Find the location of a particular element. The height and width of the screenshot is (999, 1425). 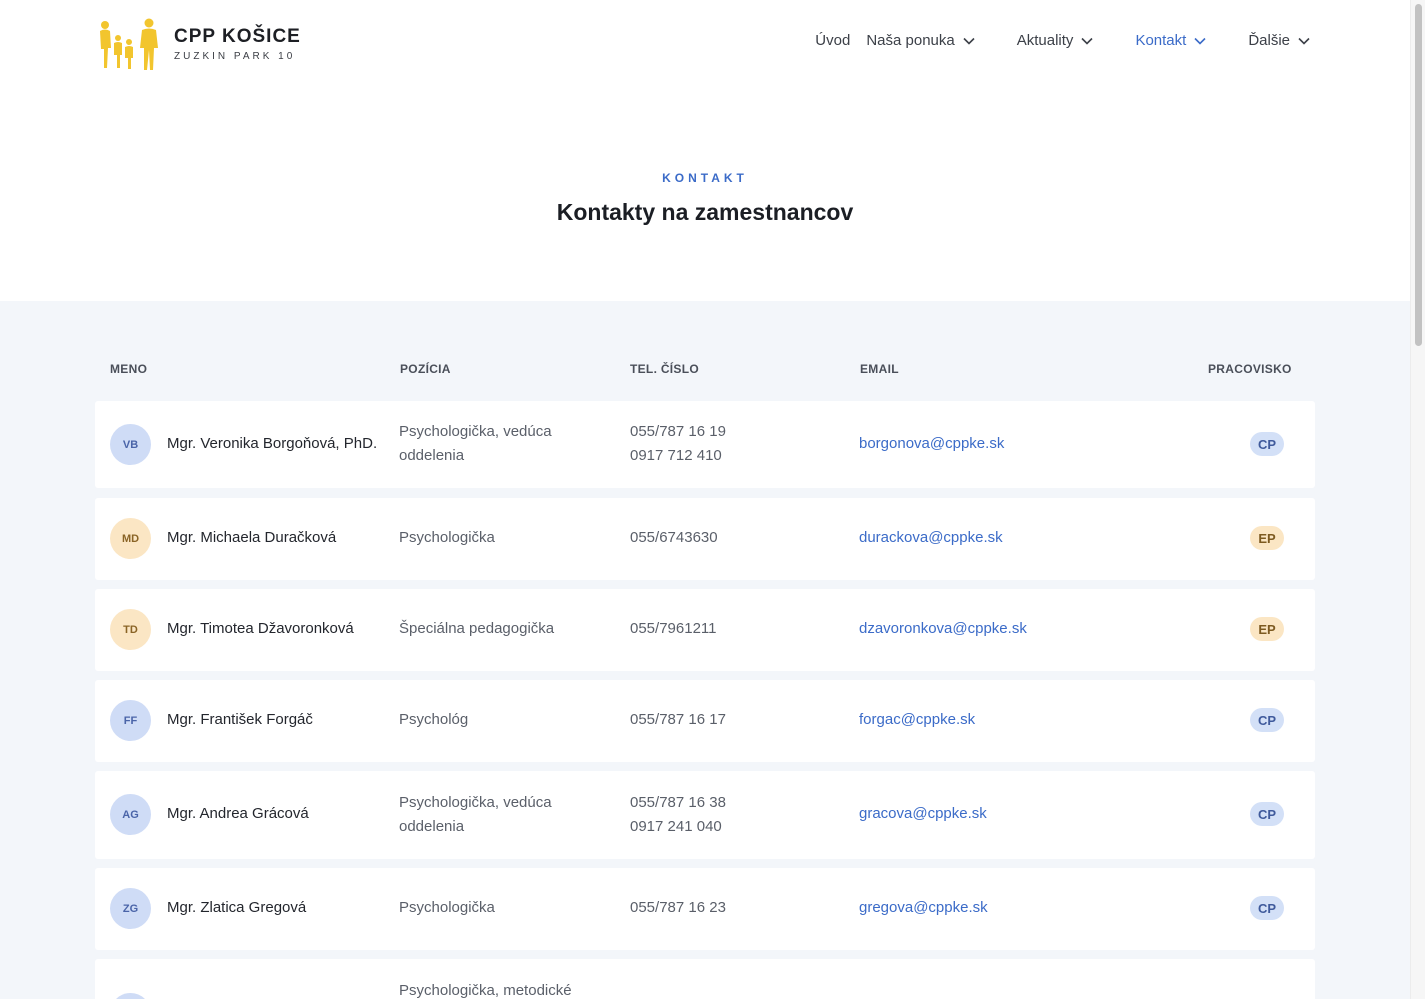

contact-name: Mgr. Zlatica Gregová is located at coordinates (237, 907).